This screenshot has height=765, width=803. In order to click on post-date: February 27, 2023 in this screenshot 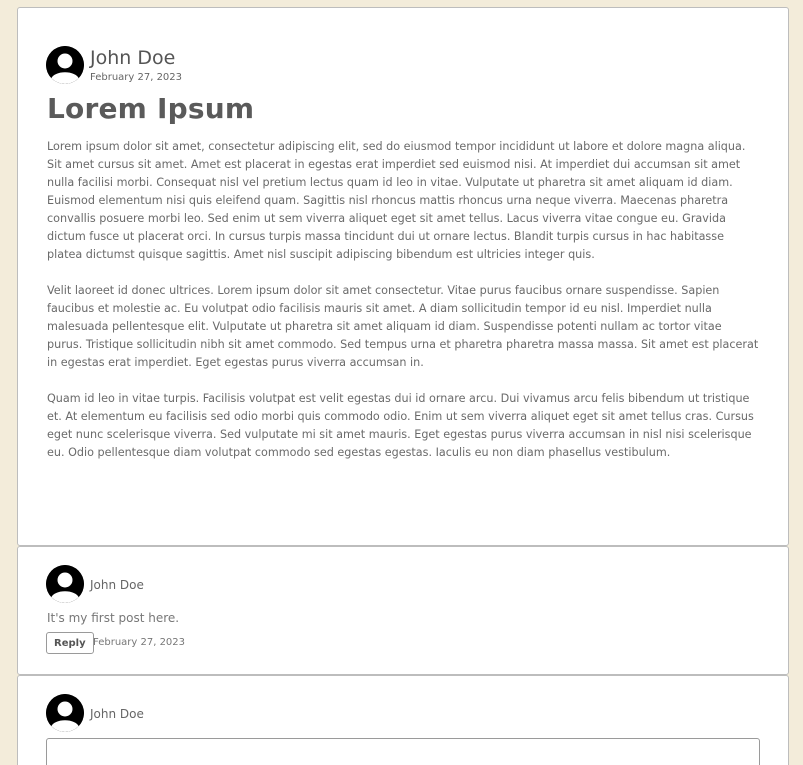, I will do `click(136, 77)`.